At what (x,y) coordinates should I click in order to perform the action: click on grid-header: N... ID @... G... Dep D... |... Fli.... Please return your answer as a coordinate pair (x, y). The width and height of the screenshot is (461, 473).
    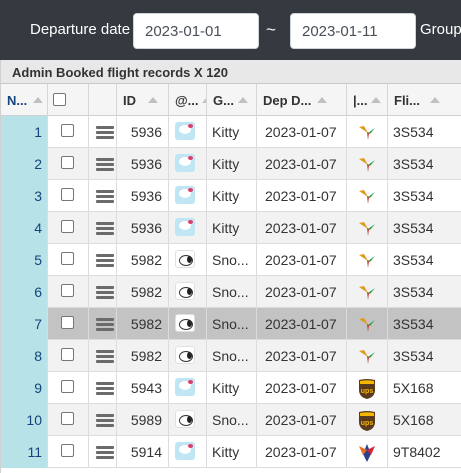
    Looking at the image, I should click on (231, 100).